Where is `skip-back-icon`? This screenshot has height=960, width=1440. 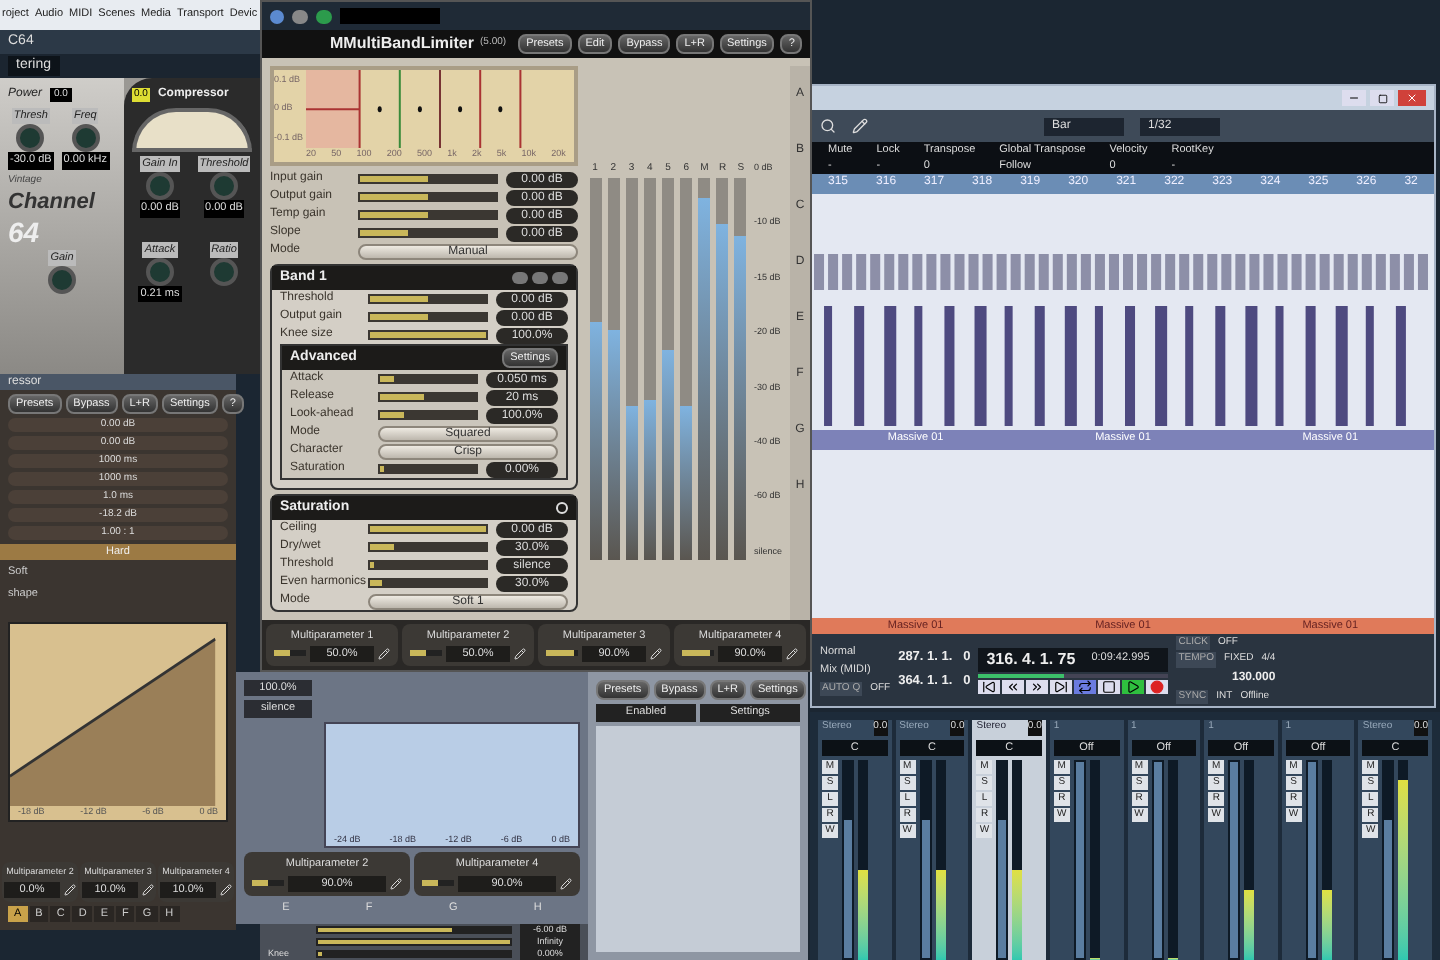
skip-back-icon is located at coordinates (989, 686).